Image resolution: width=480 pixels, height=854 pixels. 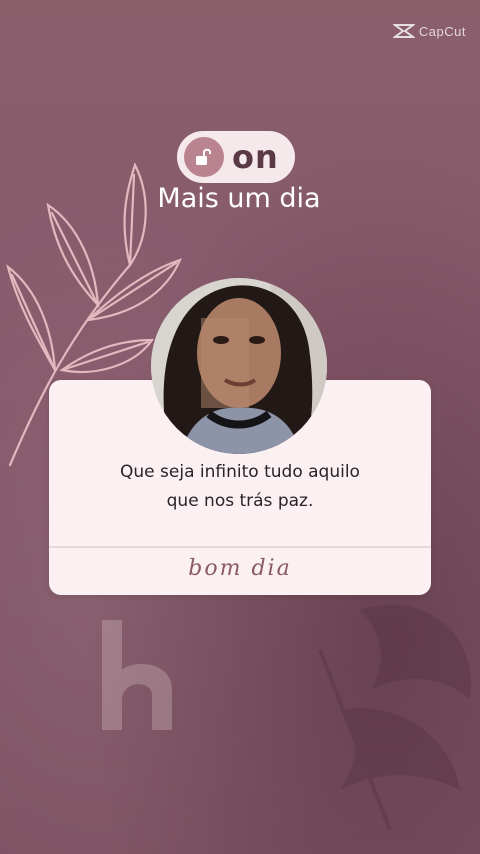 I want to click on quote-line-1: Que seja infinito tudo aquilo, so click(x=240, y=472).